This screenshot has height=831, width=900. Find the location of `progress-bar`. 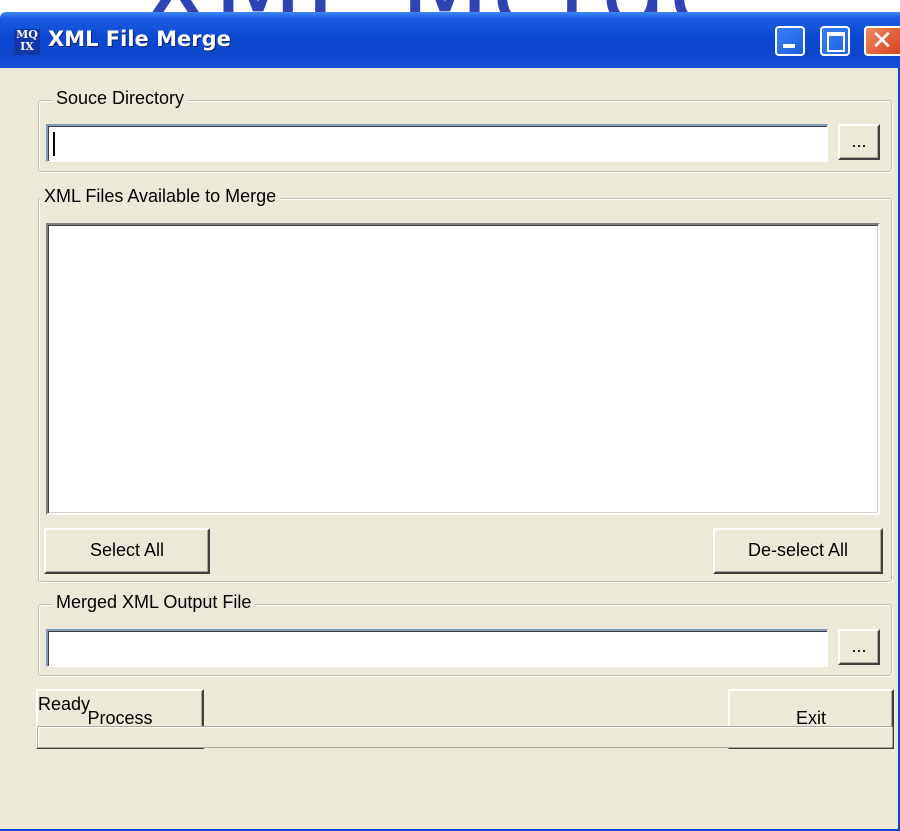

progress-bar is located at coordinates (465, 737).